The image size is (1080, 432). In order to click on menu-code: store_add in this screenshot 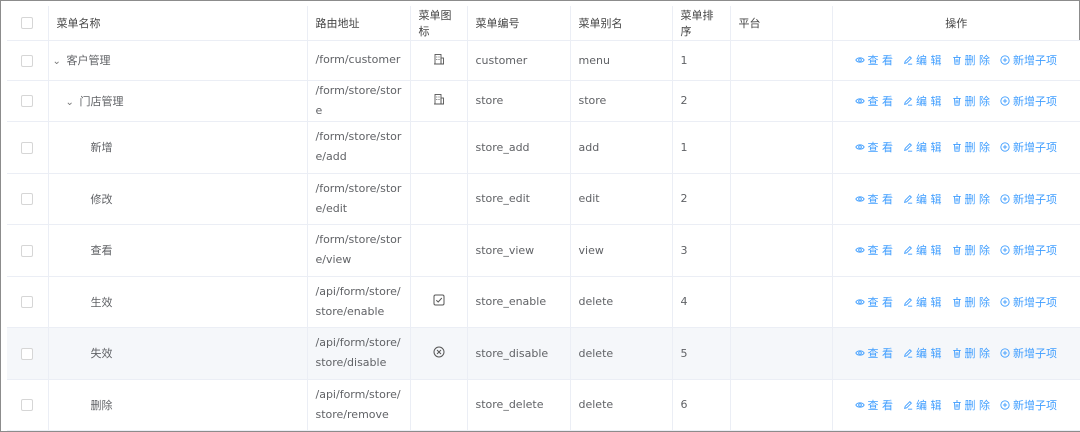, I will do `click(518, 147)`.